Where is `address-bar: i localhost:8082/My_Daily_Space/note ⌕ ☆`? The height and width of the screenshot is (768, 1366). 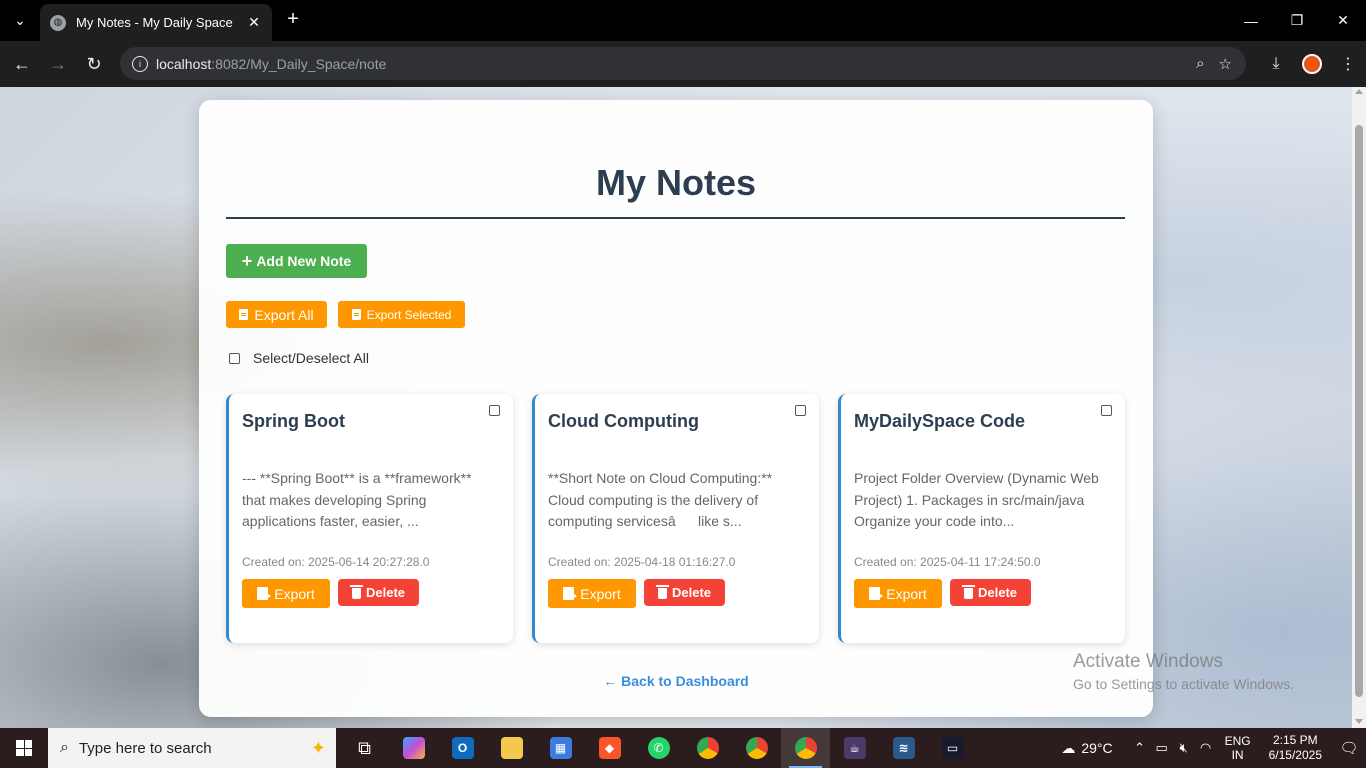 address-bar: i localhost:8082/My_Daily_Space/note ⌕ ☆ is located at coordinates (683, 63).